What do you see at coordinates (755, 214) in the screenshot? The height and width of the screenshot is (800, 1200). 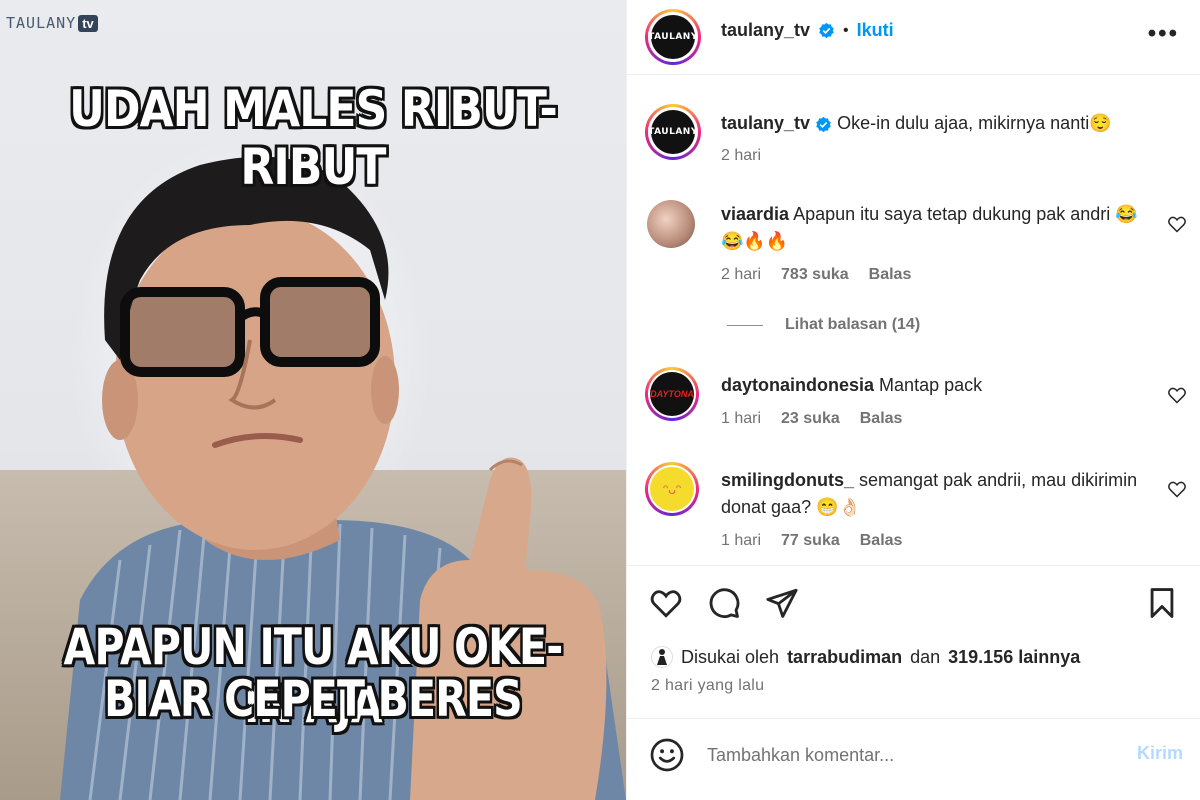 I see `commenter-username: viaardia` at bounding box center [755, 214].